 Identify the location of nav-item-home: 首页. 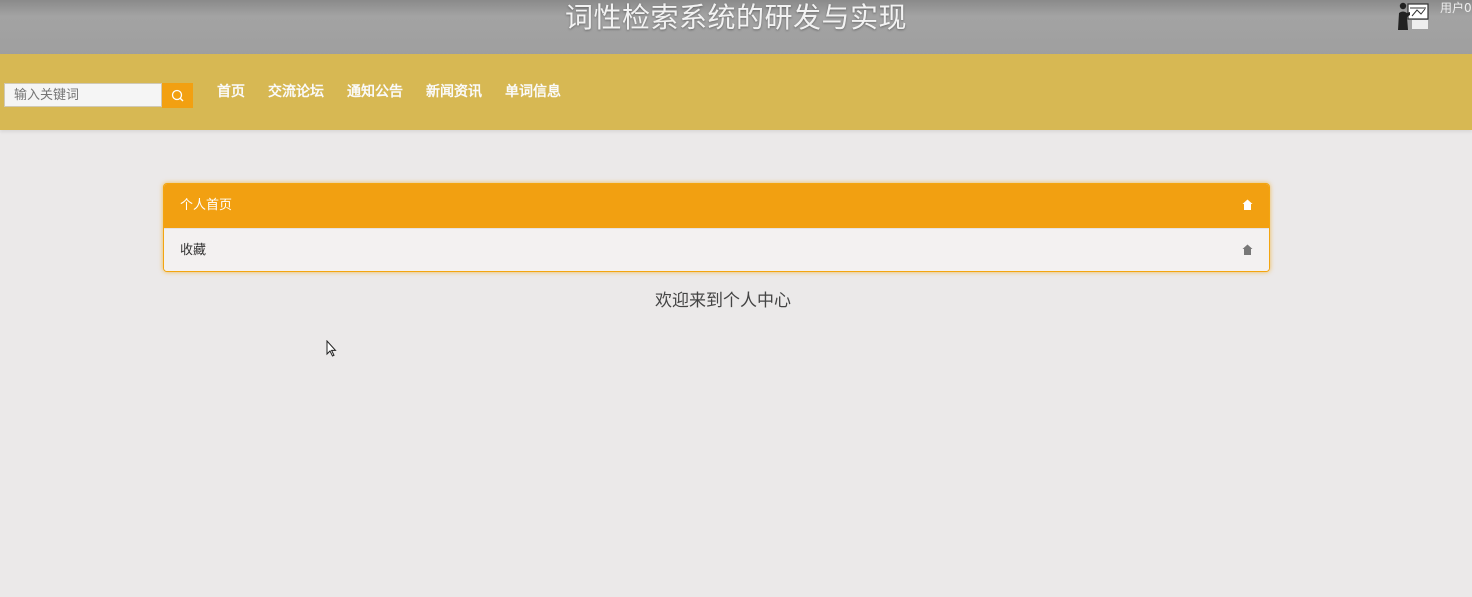
(231, 92).